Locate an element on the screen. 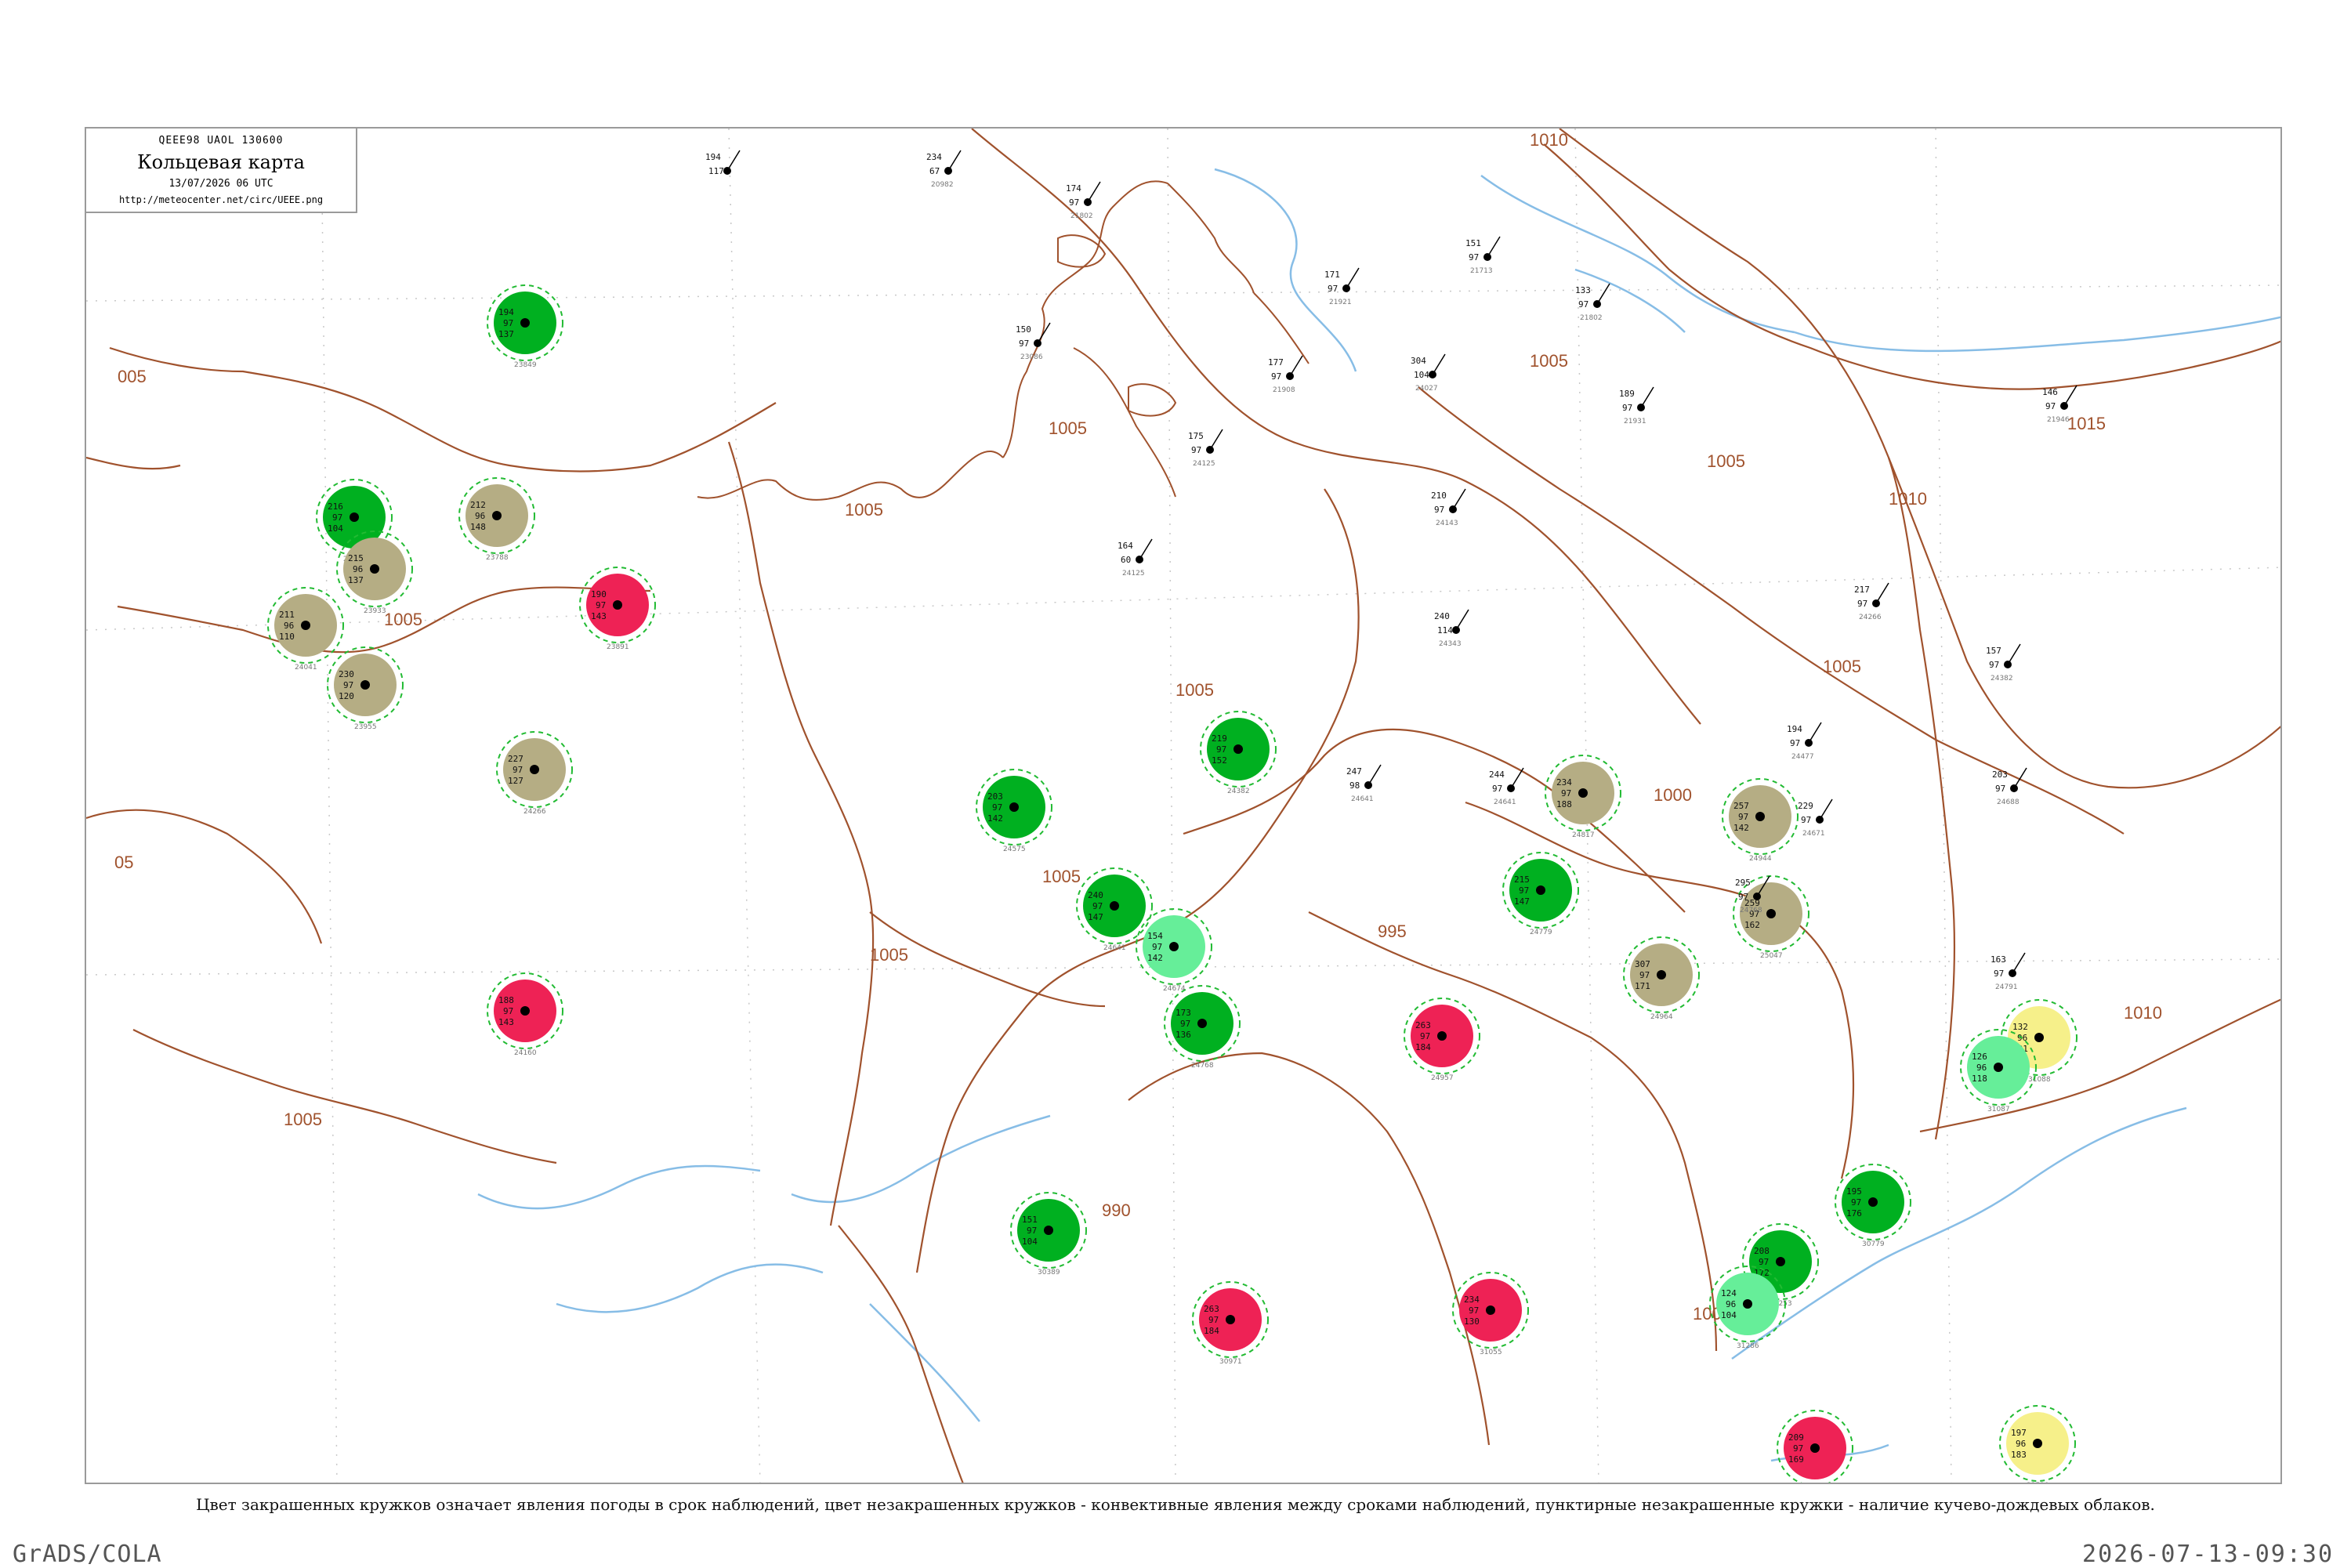  station-plain: 189 97 21931 is located at coordinates (1636, 406).